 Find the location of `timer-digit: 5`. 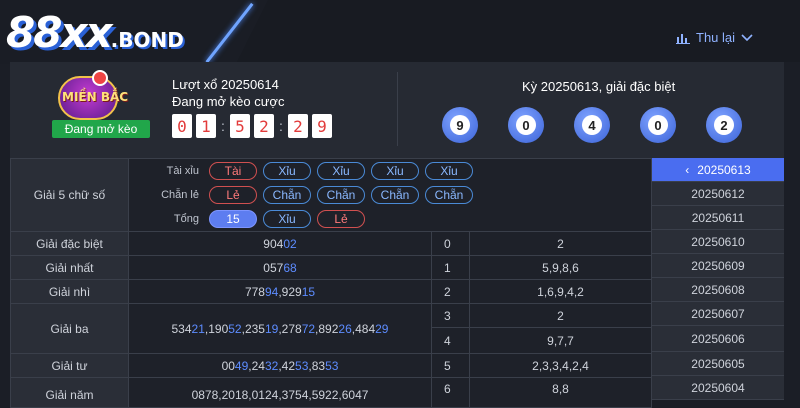

timer-digit: 5 is located at coordinates (240, 126).